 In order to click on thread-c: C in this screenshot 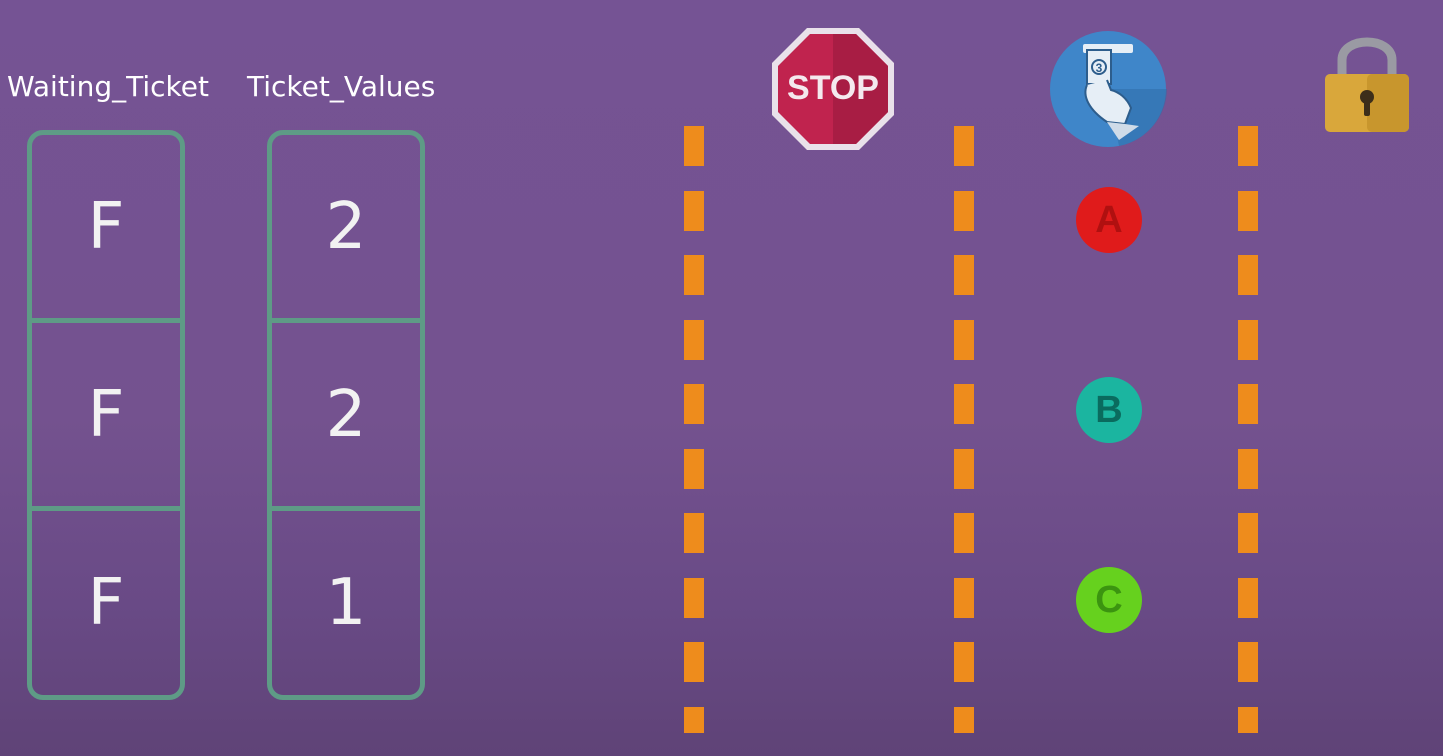, I will do `click(1109, 600)`.